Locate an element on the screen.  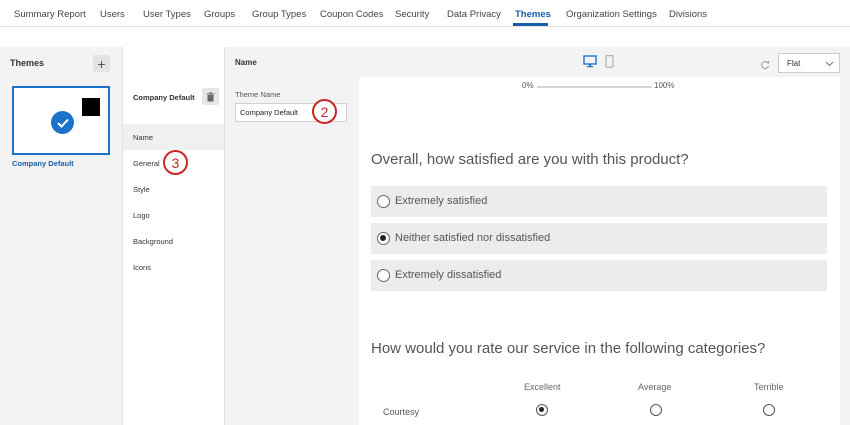
choice-label: Neither satisfied nor dissatisfied is located at coordinates (473, 238).